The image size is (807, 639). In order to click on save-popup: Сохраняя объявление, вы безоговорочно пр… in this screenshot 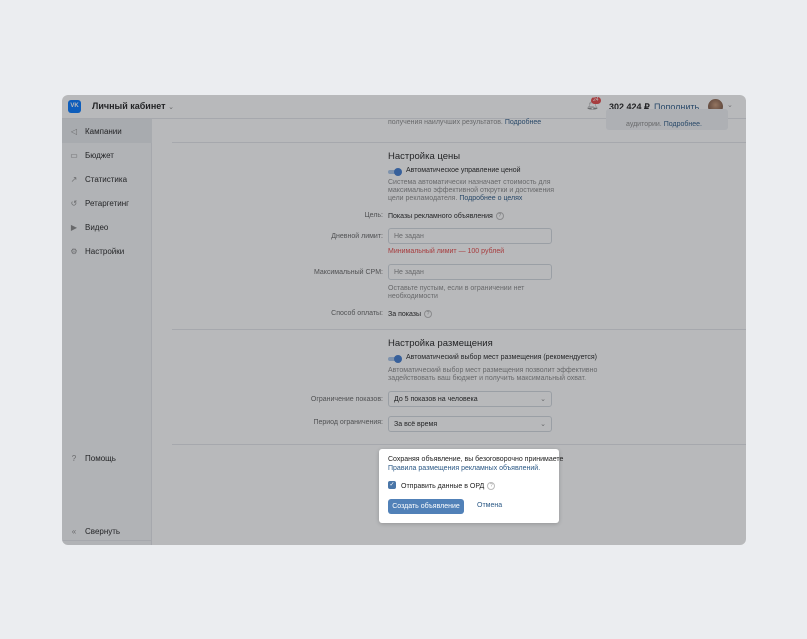, I will do `click(471, 486)`.